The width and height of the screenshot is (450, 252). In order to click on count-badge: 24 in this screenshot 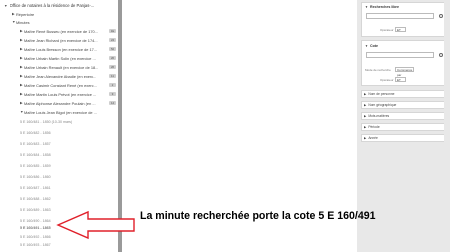, I will do `click(112, 40)`.